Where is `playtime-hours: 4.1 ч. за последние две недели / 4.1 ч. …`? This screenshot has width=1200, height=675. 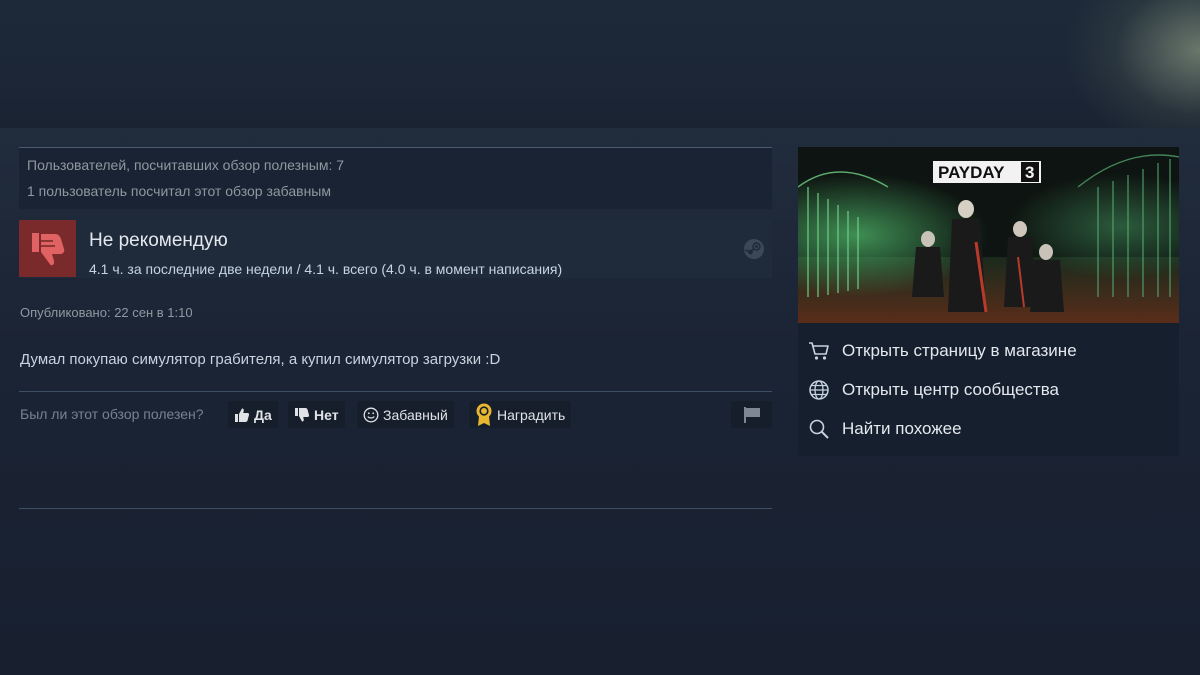 playtime-hours: 4.1 ч. за последние две недели / 4.1 ч. … is located at coordinates (326, 269).